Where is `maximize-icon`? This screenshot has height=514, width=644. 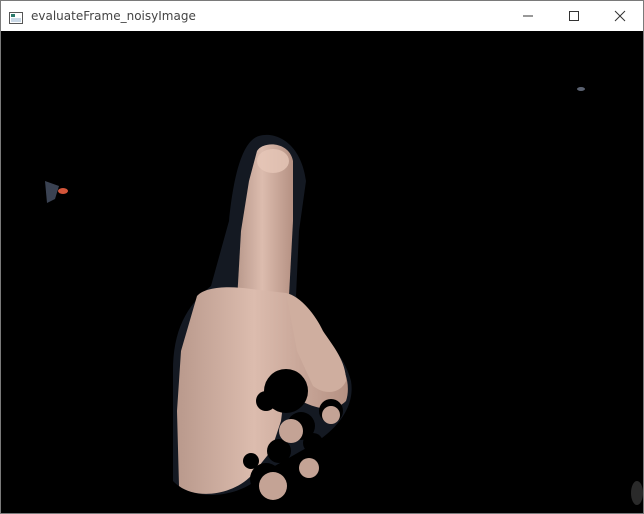
maximize-icon is located at coordinates (574, 16).